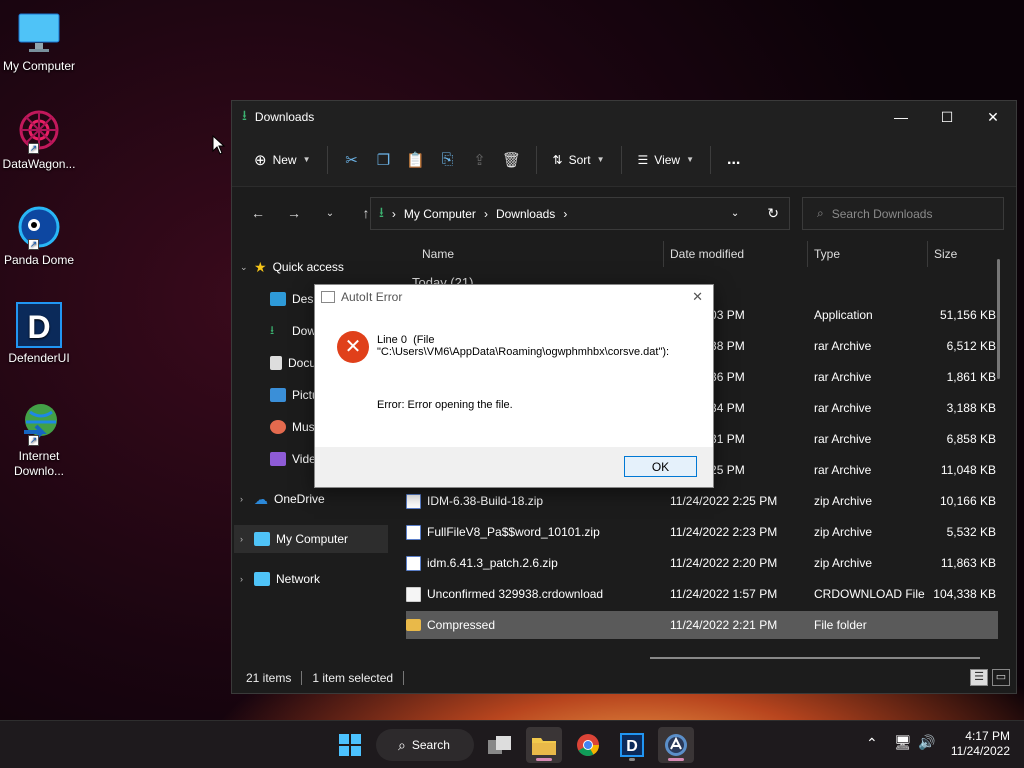  What do you see at coordinates (512, 160) in the screenshot?
I see `delete-button: 🗑` at bounding box center [512, 160].